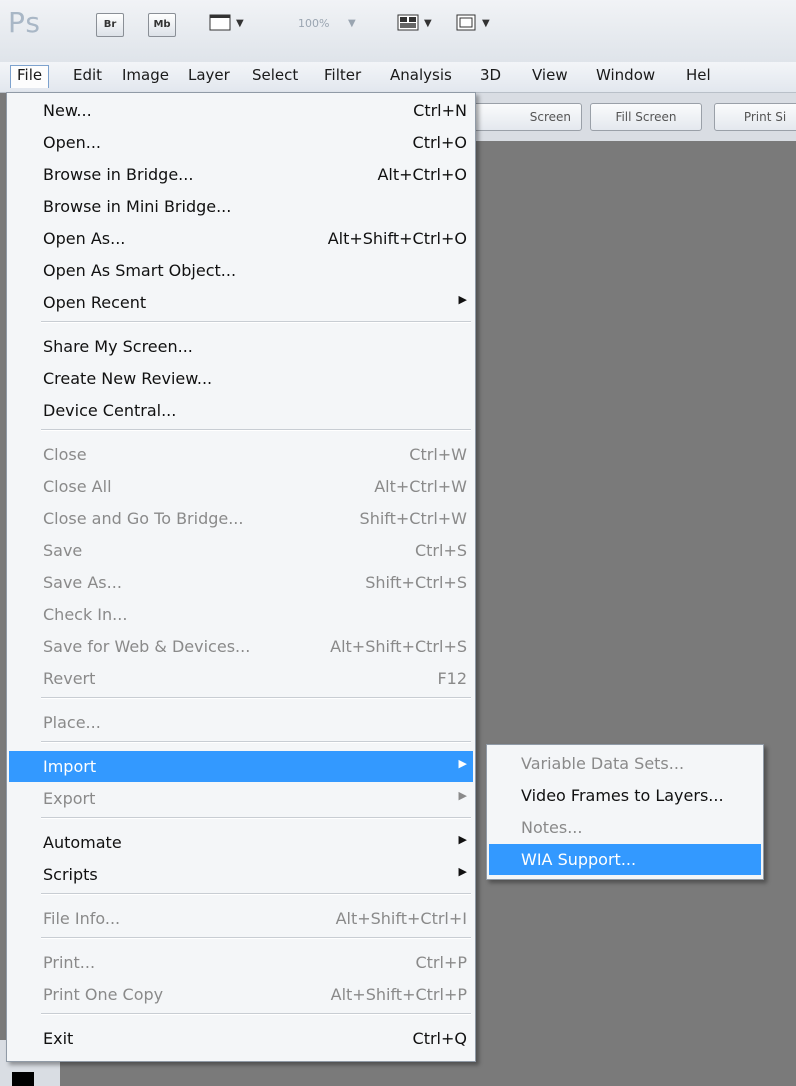 The height and width of the screenshot is (1086, 796). Describe the element at coordinates (241, 874) in the screenshot. I see `menu-item-scripts: Scripts ▶` at that location.